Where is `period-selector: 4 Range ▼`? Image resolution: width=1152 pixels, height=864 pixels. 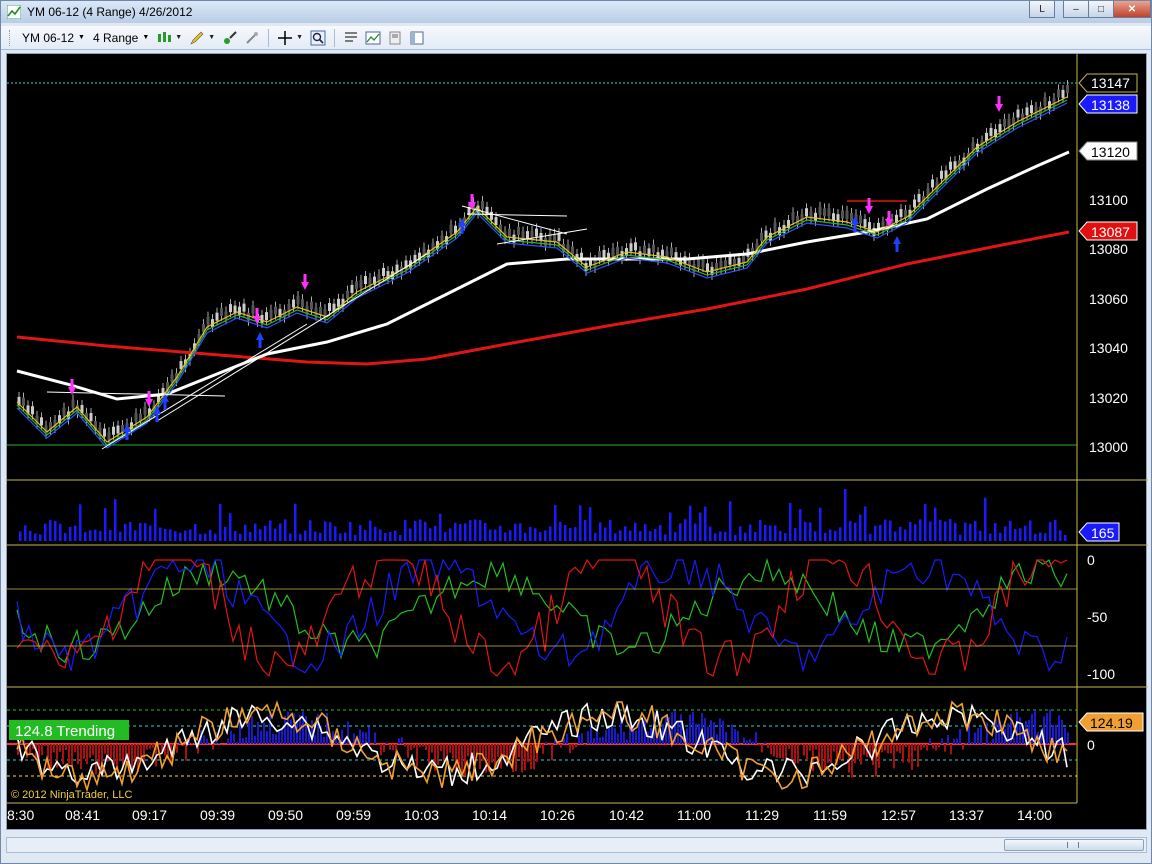
period-selector: 4 Range ▼ is located at coordinates (121, 38).